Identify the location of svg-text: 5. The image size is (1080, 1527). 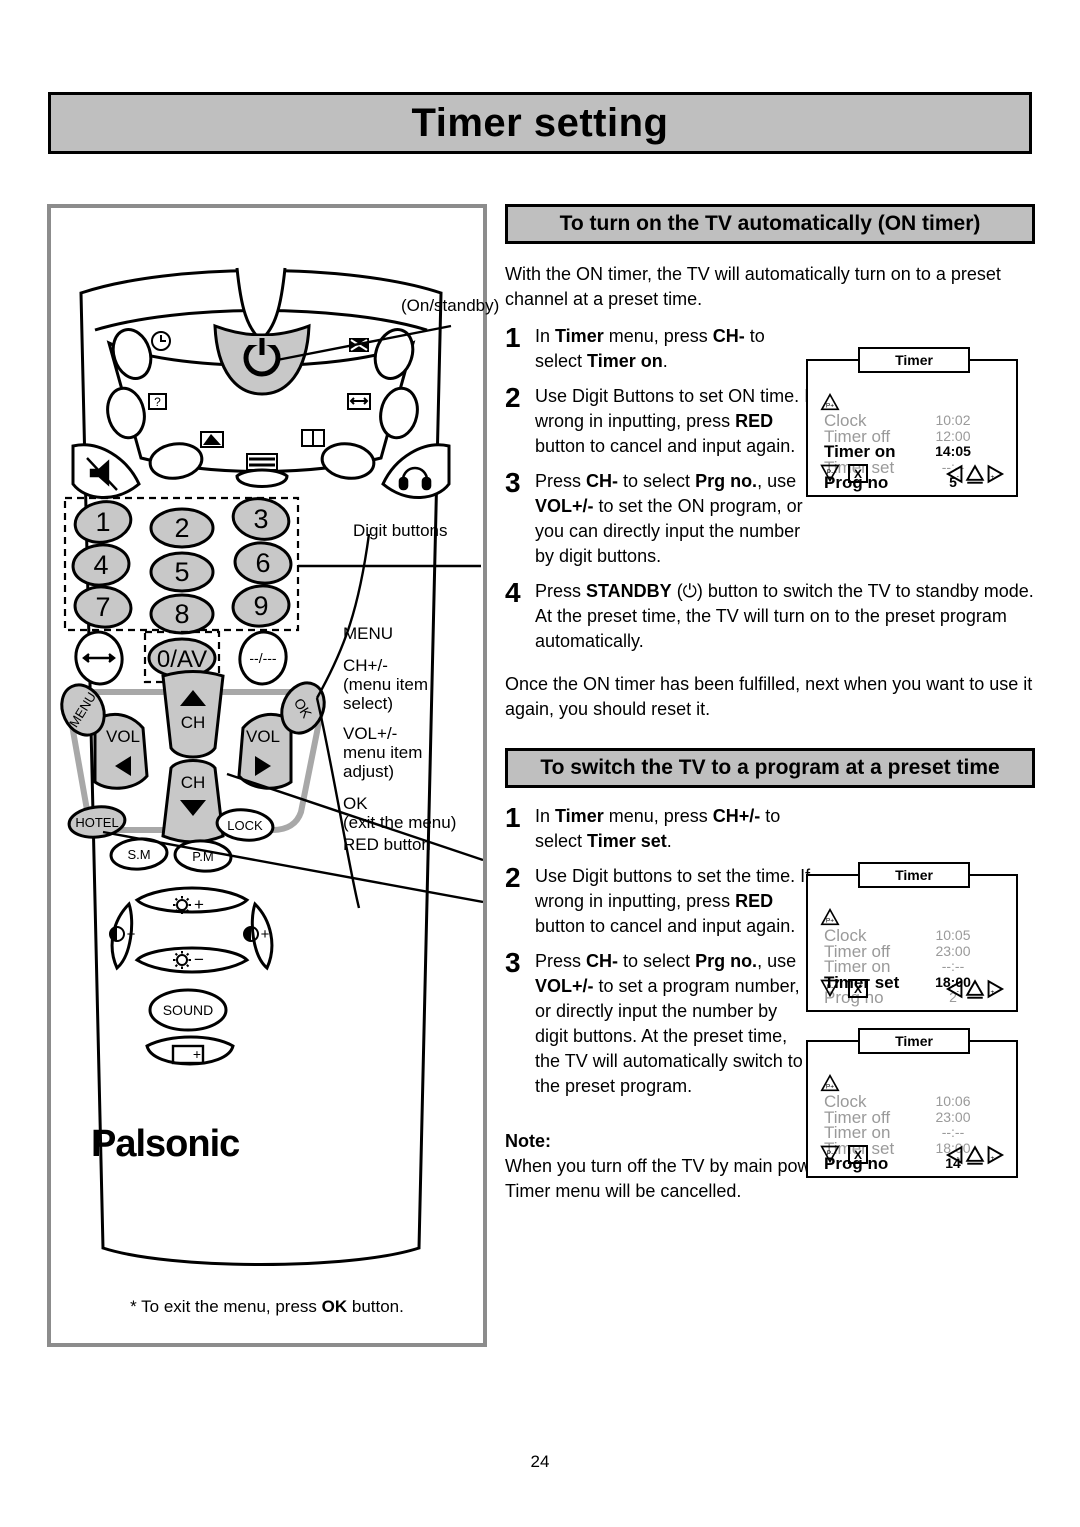
(181, 572).